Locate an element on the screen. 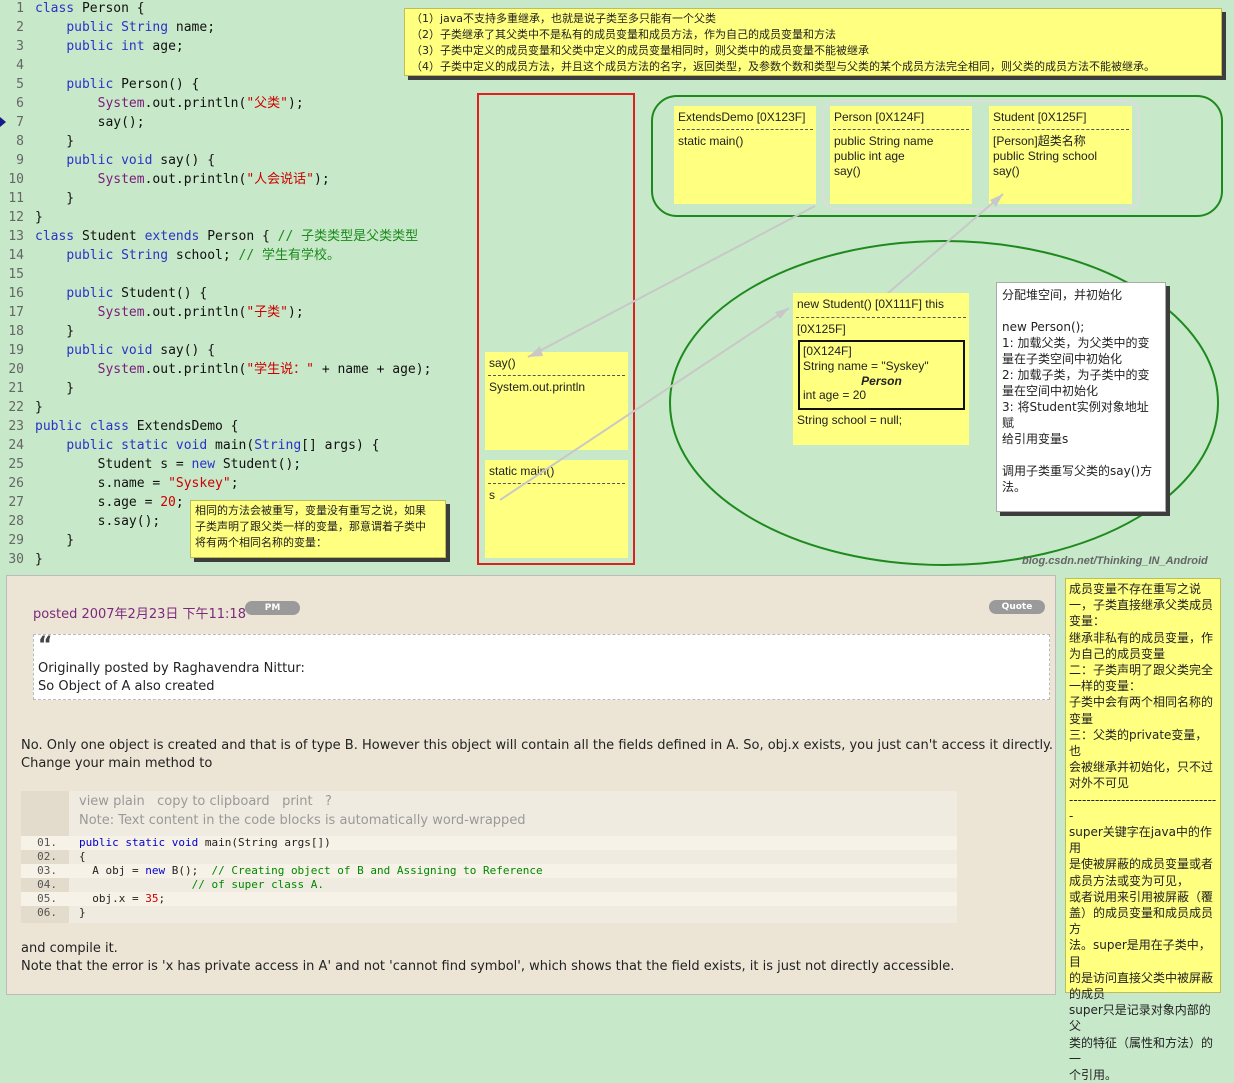 The image size is (1234, 1083). line-number: 14 is located at coordinates (16, 255).